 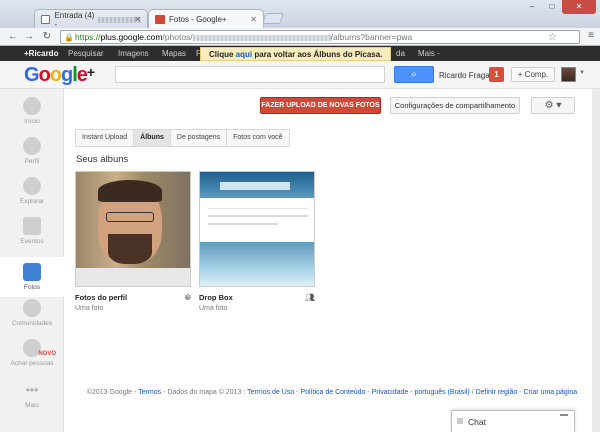 What do you see at coordinates (74, 19) in the screenshot?
I see `tab-label: Entrada (4) -` at bounding box center [74, 19].